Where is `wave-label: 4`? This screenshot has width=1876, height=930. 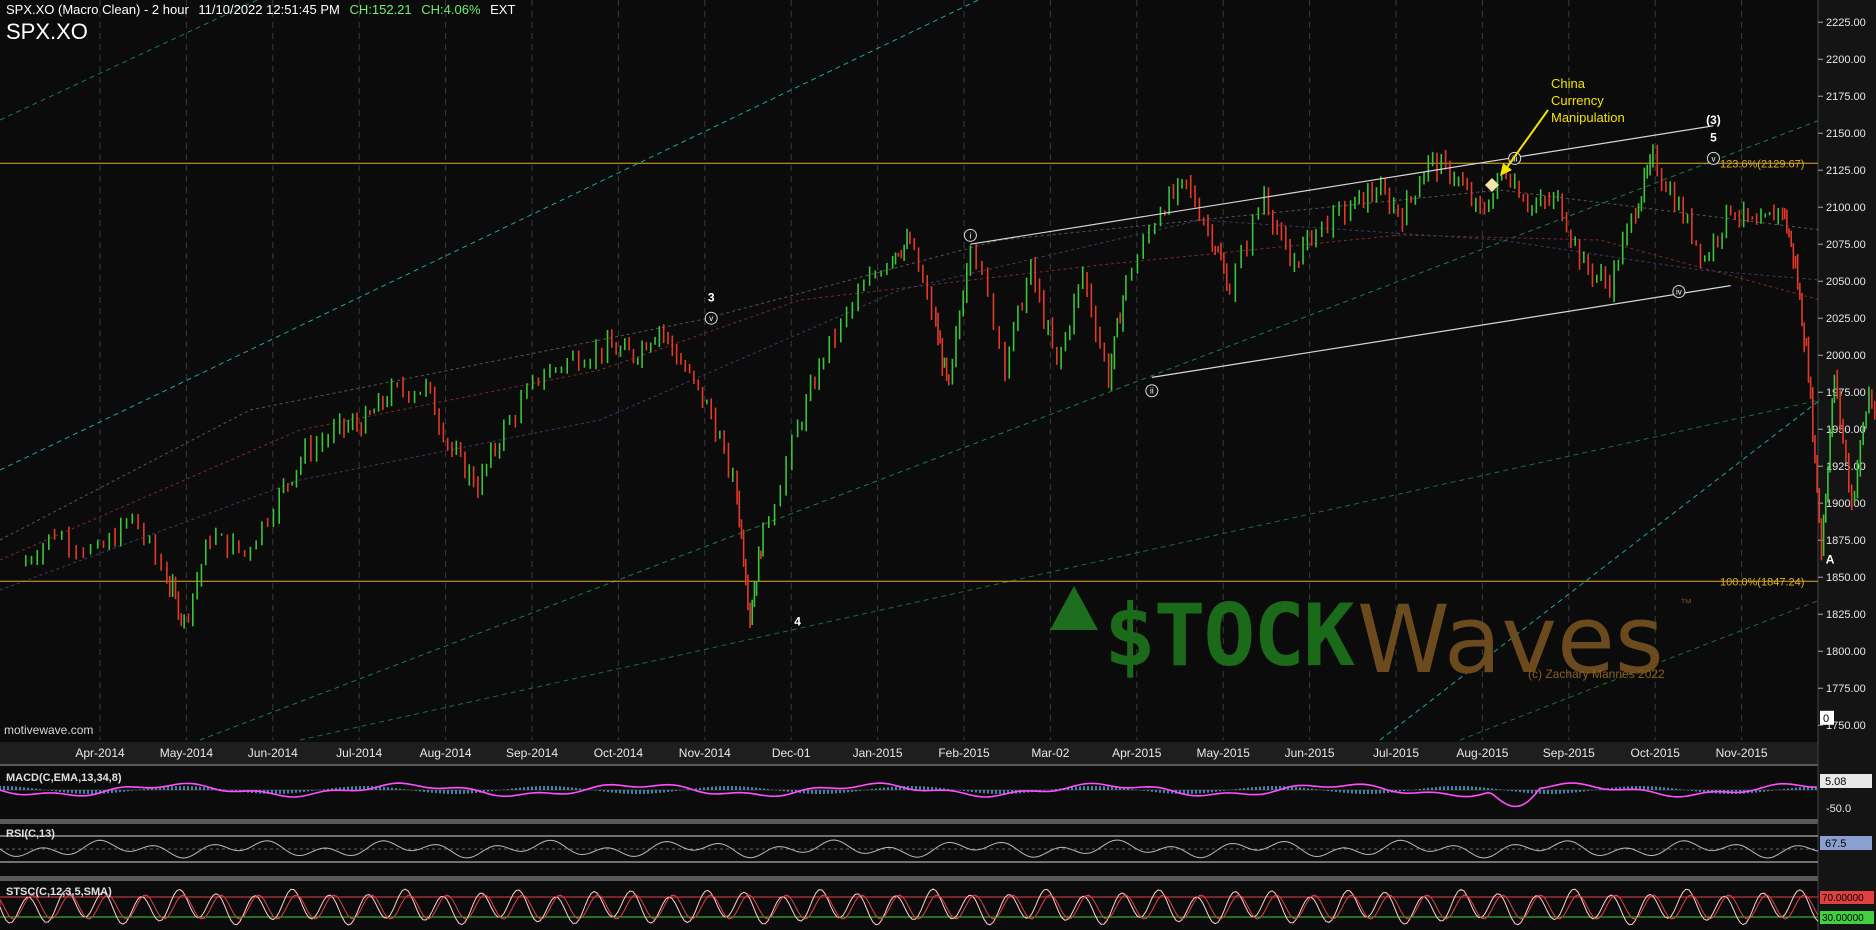
wave-label: 4 is located at coordinates (797, 622).